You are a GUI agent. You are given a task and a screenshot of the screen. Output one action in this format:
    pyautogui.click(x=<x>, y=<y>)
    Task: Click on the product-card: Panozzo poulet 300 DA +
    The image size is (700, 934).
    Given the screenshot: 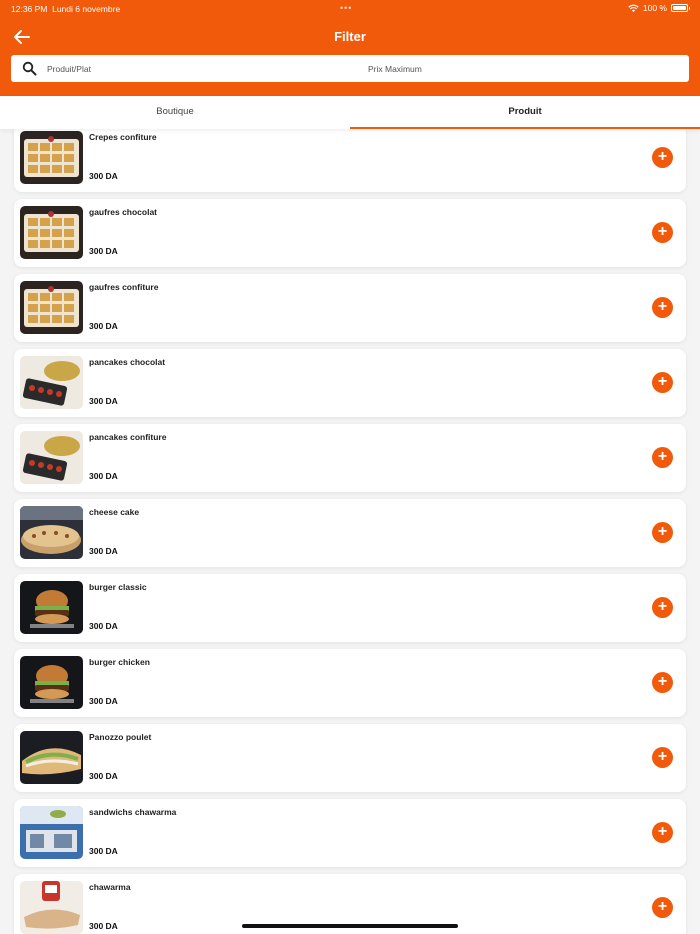 What is the action you would take?
    pyautogui.click(x=350, y=758)
    